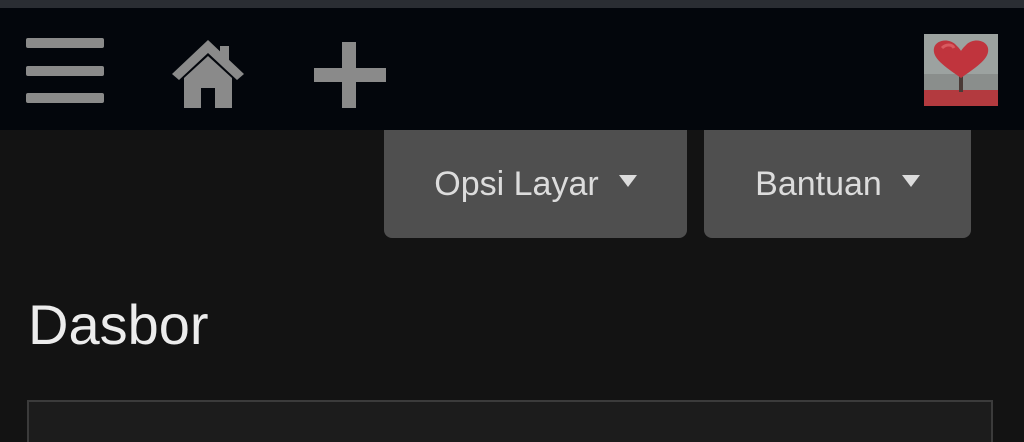 The image size is (1024, 442). I want to click on site-home-button, so click(208, 74).